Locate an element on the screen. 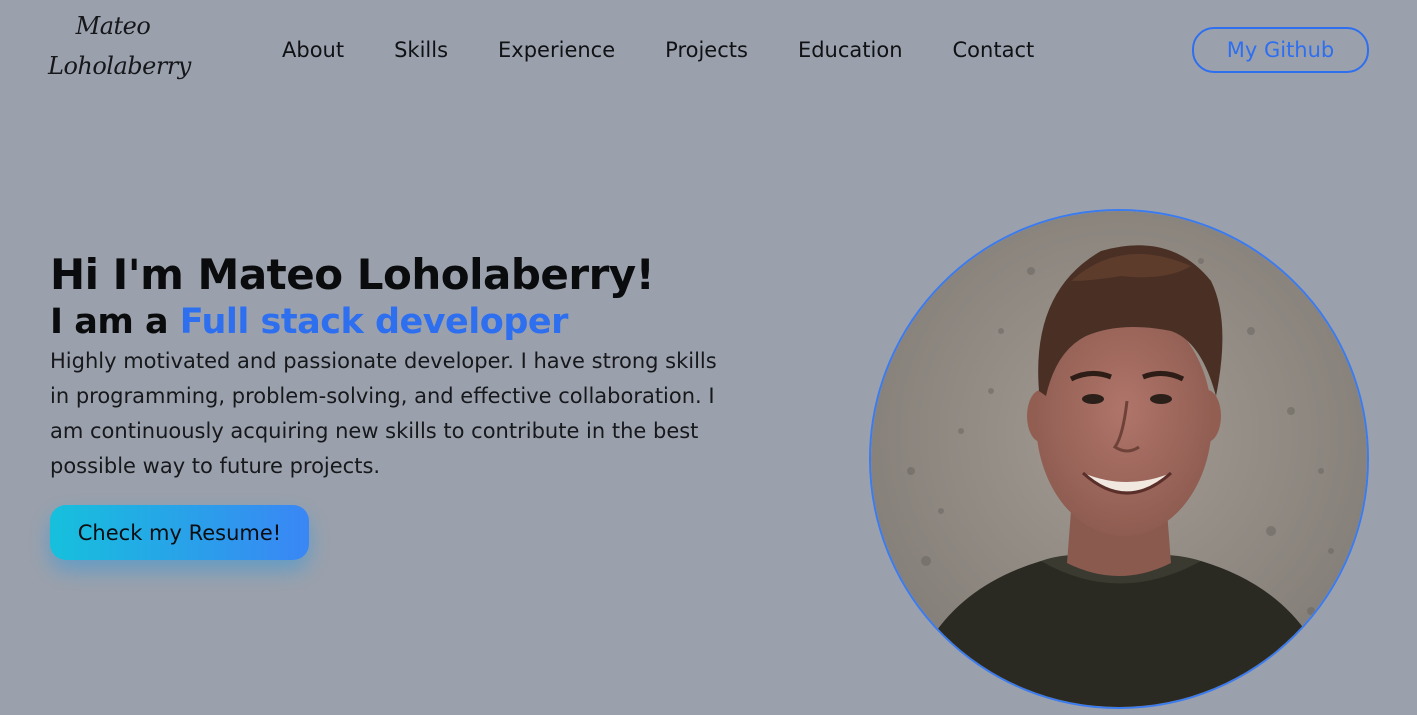 The image size is (1417, 715). nav-contact: Contact is located at coordinates (994, 50).